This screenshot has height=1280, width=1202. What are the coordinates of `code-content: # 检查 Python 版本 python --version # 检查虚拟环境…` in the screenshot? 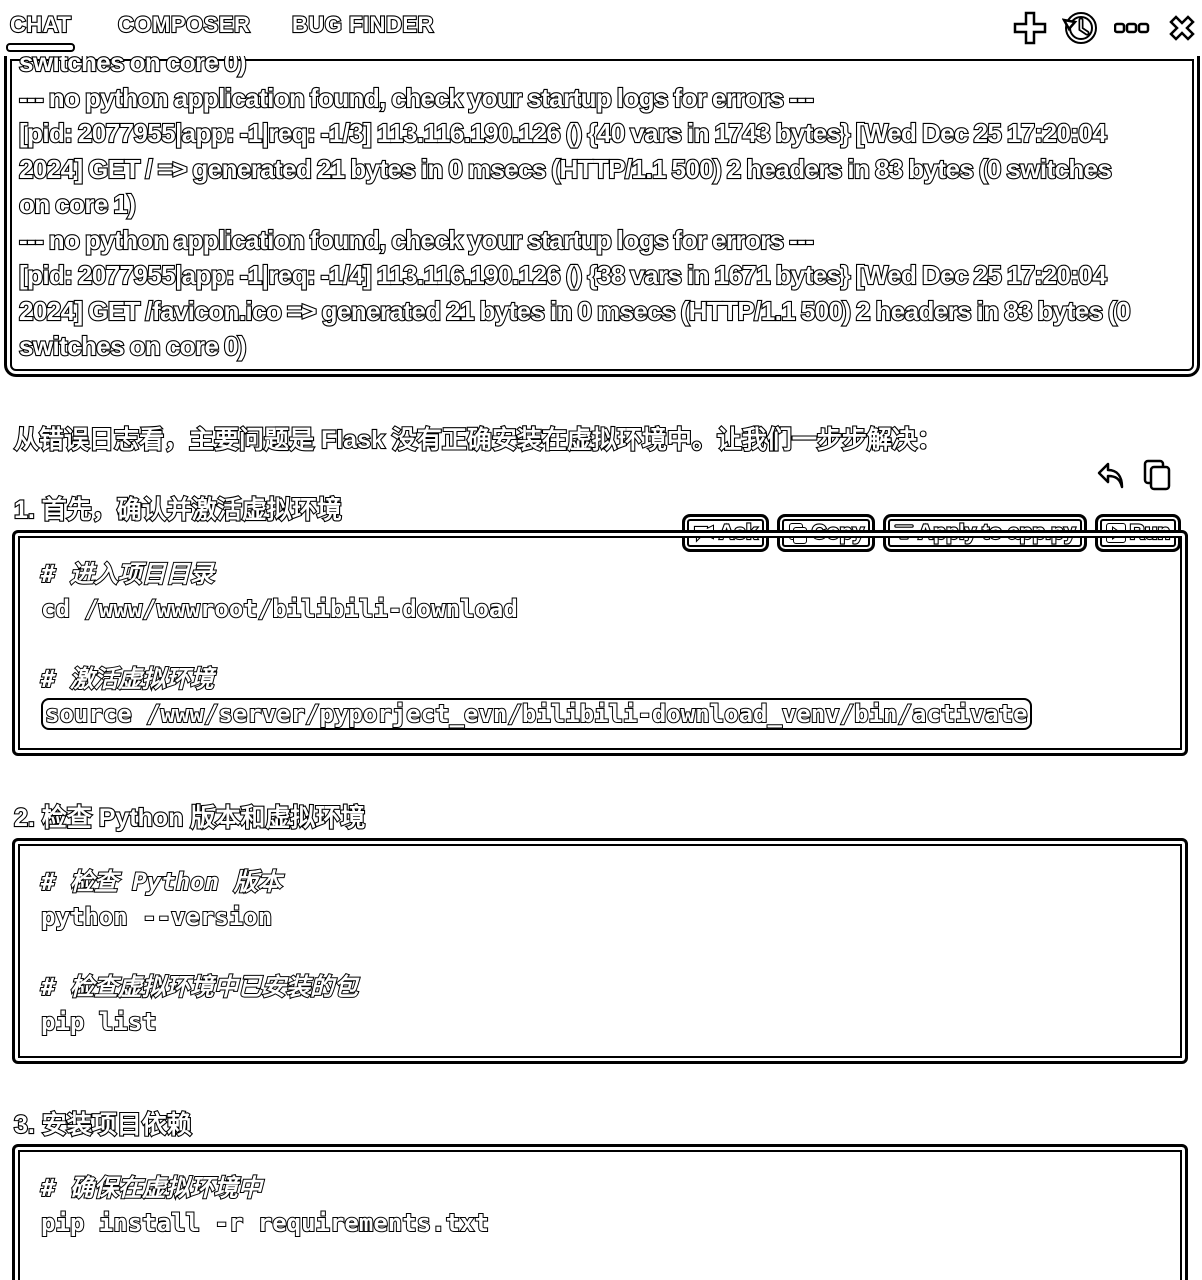 It's located at (199, 952).